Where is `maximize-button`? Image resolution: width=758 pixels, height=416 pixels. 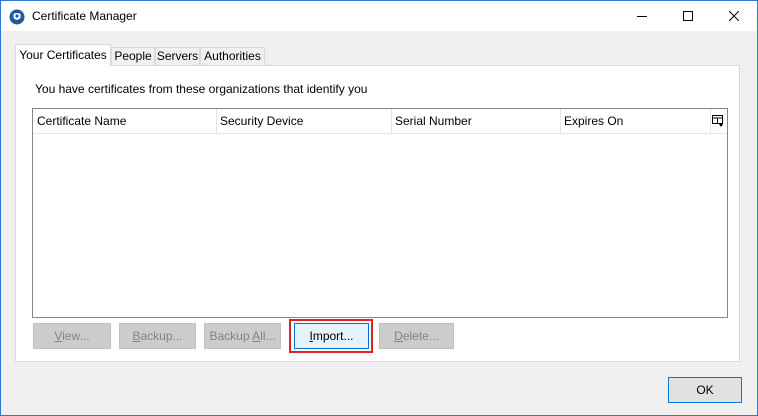
maximize-button is located at coordinates (688, 16).